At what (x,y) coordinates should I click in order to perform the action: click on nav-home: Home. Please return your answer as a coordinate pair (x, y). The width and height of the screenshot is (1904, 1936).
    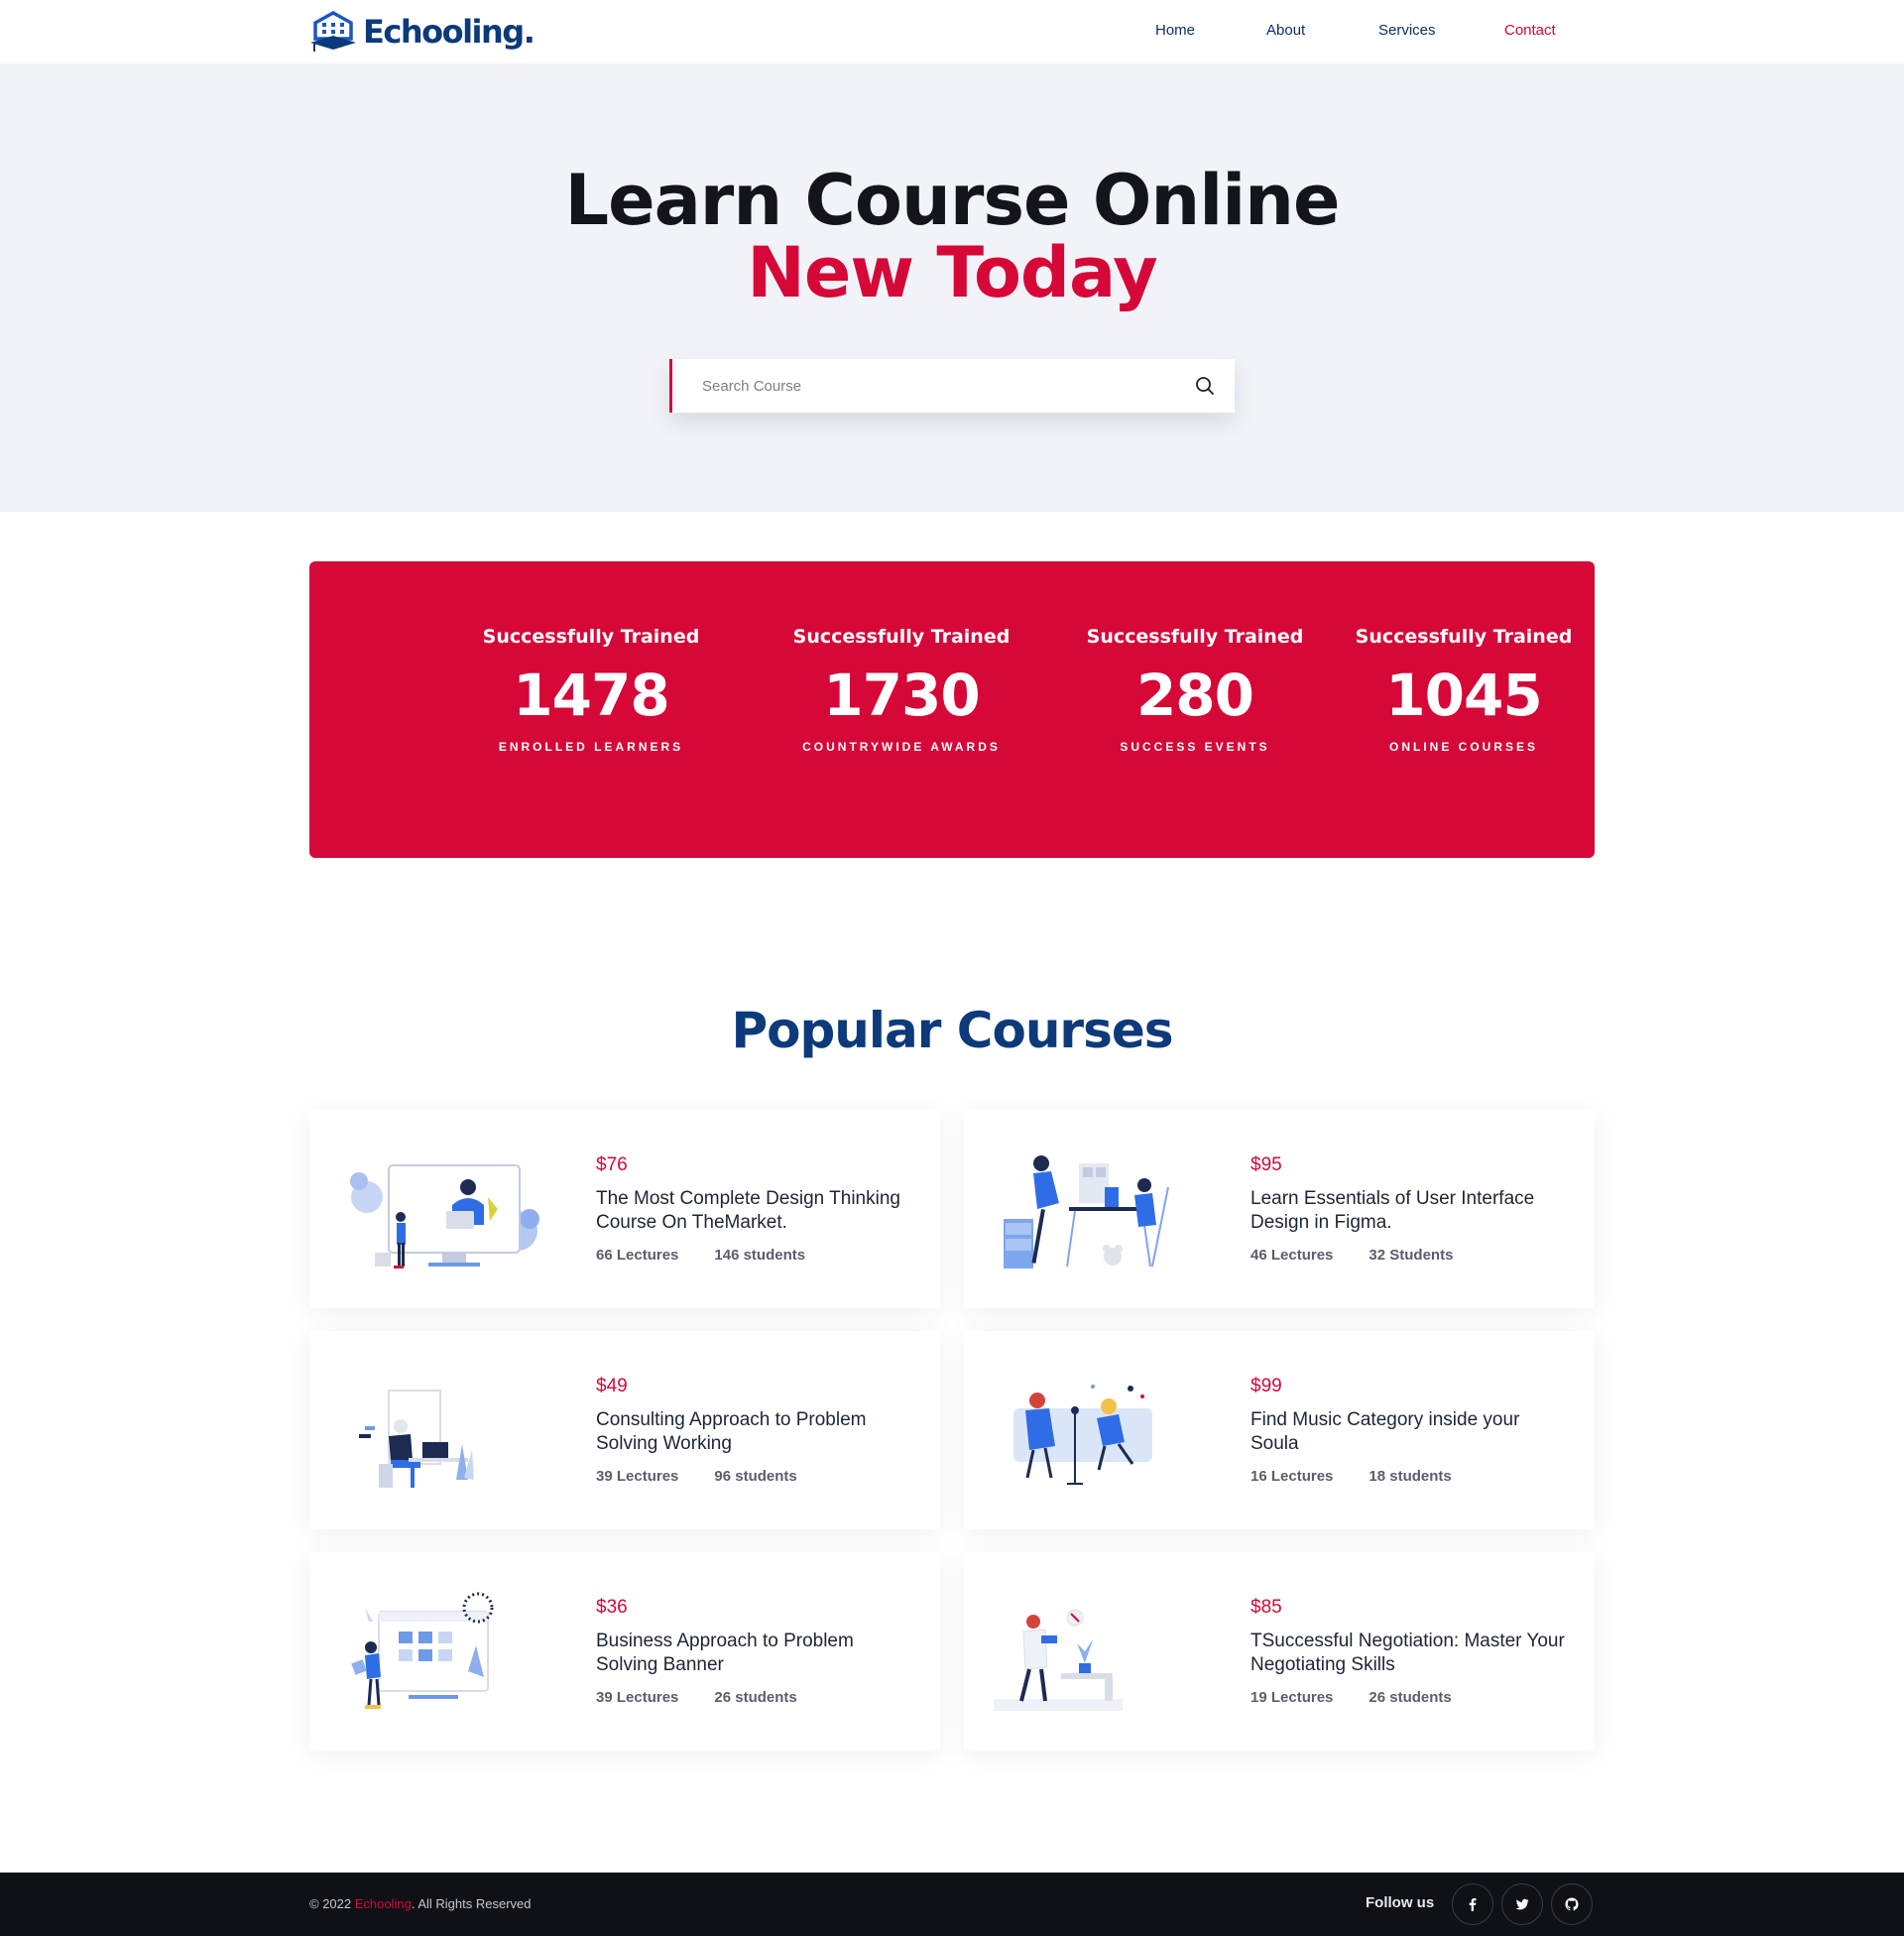
    Looking at the image, I should click on (1175, 30).